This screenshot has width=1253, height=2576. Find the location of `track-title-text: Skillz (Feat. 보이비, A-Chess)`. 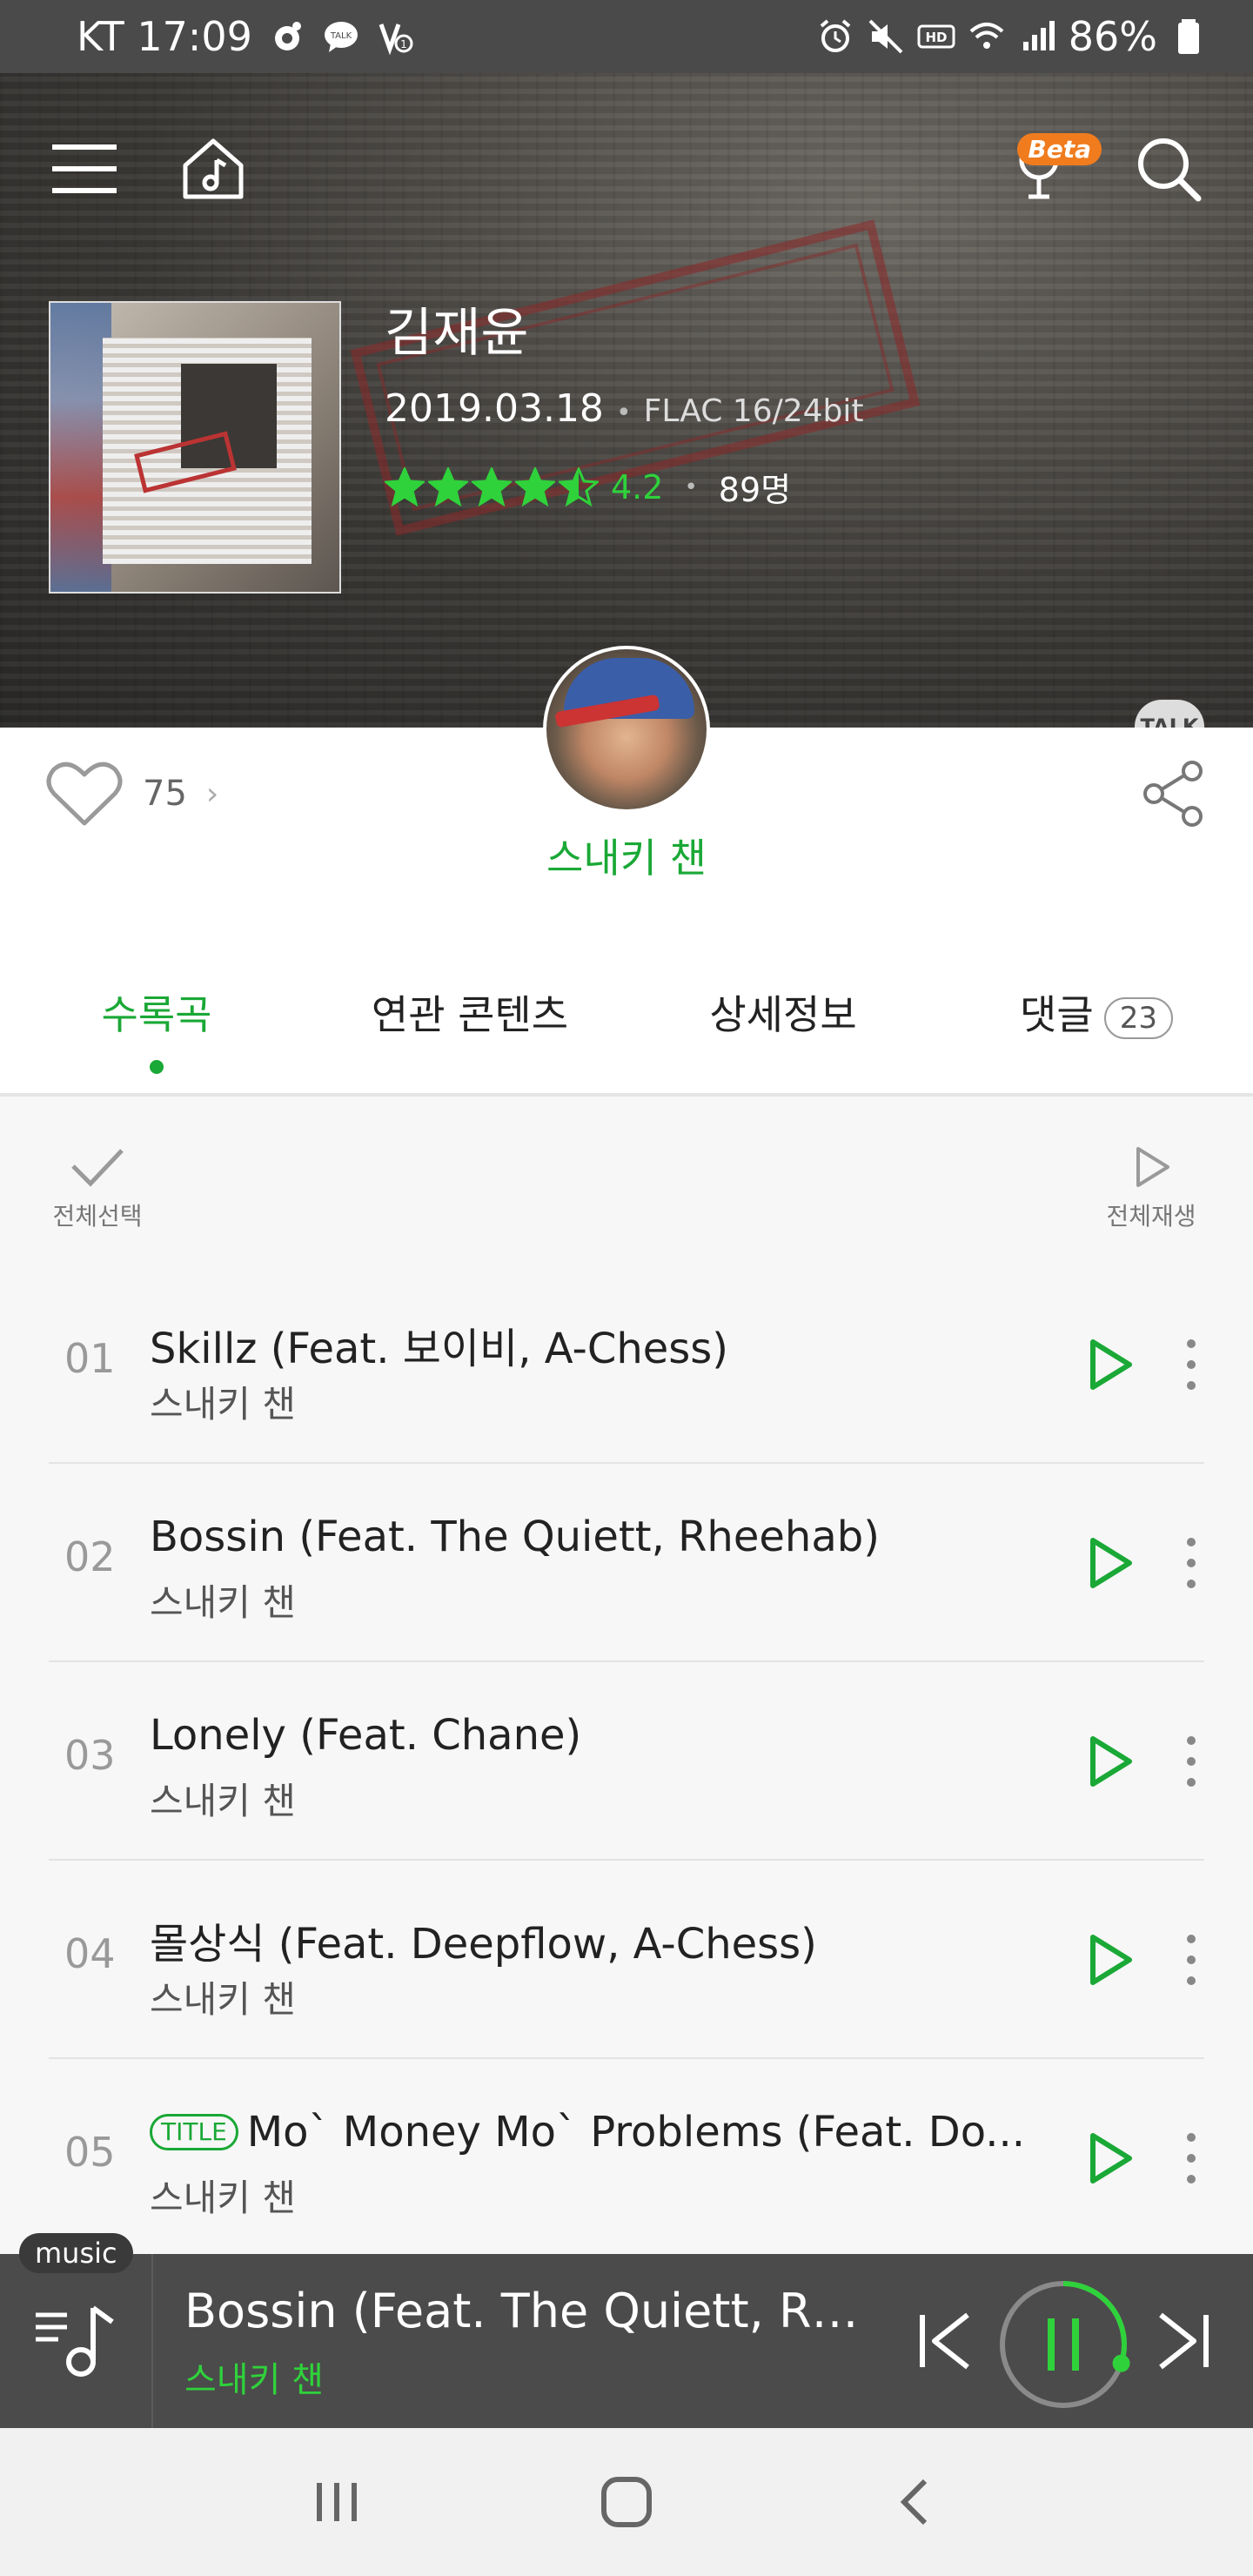

track-title-text: Skillz (Feat. 보이비, A-Chess) is located at coordinates (440, 1349).